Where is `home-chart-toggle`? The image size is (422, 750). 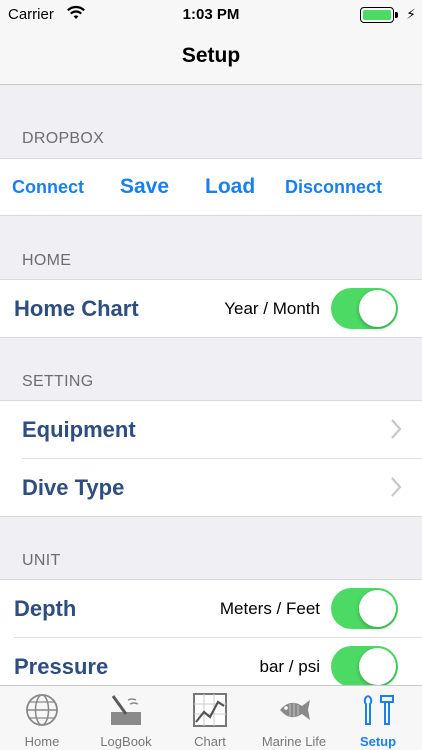
home-chart-toggle is located at coordinates (364, 308).